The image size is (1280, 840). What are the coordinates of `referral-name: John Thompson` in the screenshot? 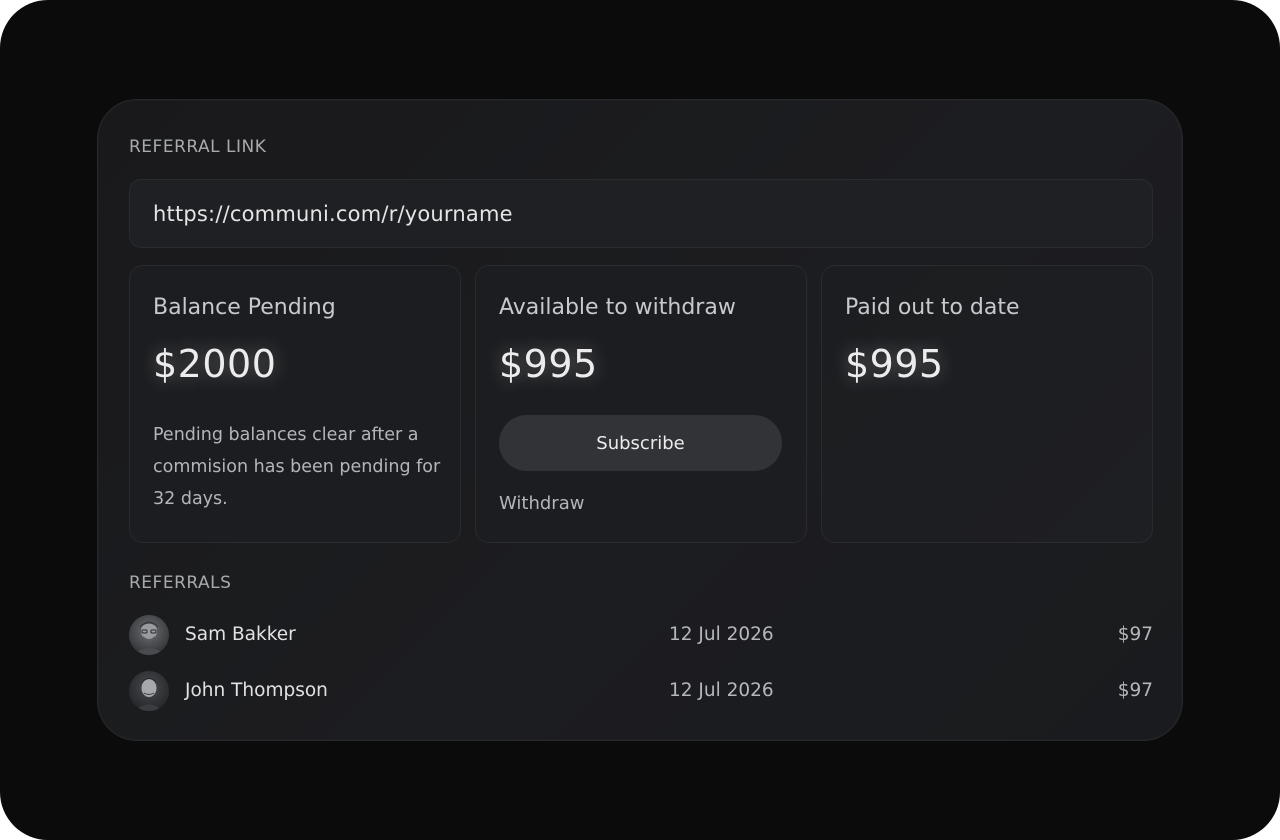 It's located at (256, 690).